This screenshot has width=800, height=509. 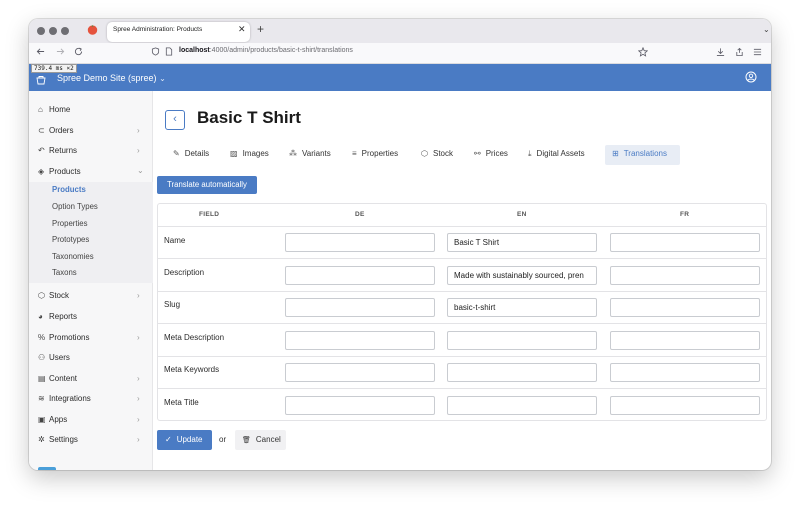 What do you see at coordinates (54, 357) in the screenshot?
I see `sidebar-item-users: ⚇ Users` at bounding box center [54, 357].